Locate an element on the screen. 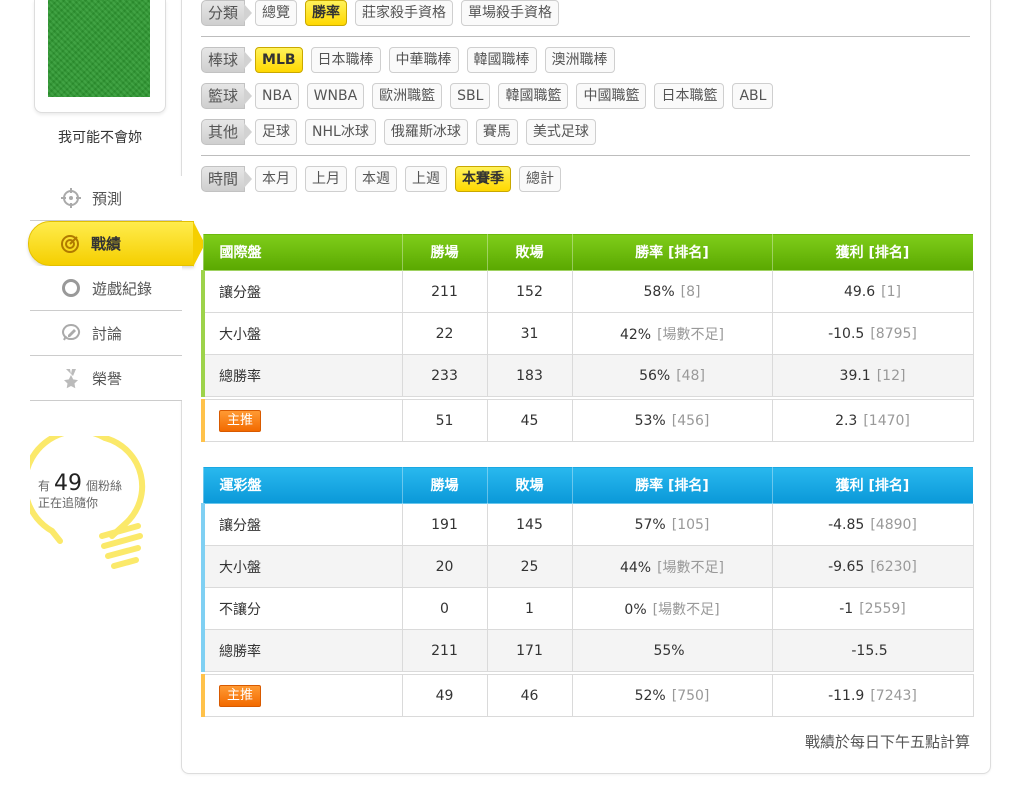 The image size is (1019, 794). sidebar-item-record: 戰績 is located at coordinates (116, 244).